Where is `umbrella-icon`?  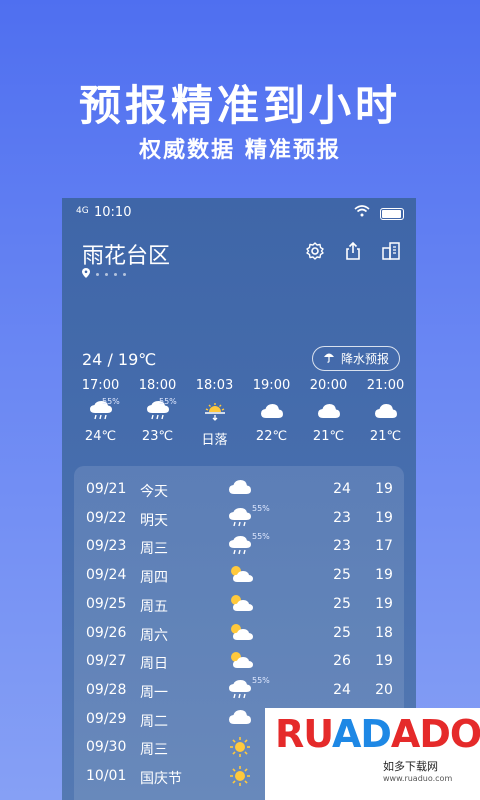 umbrella-icon is located at coordinates (329, 358).